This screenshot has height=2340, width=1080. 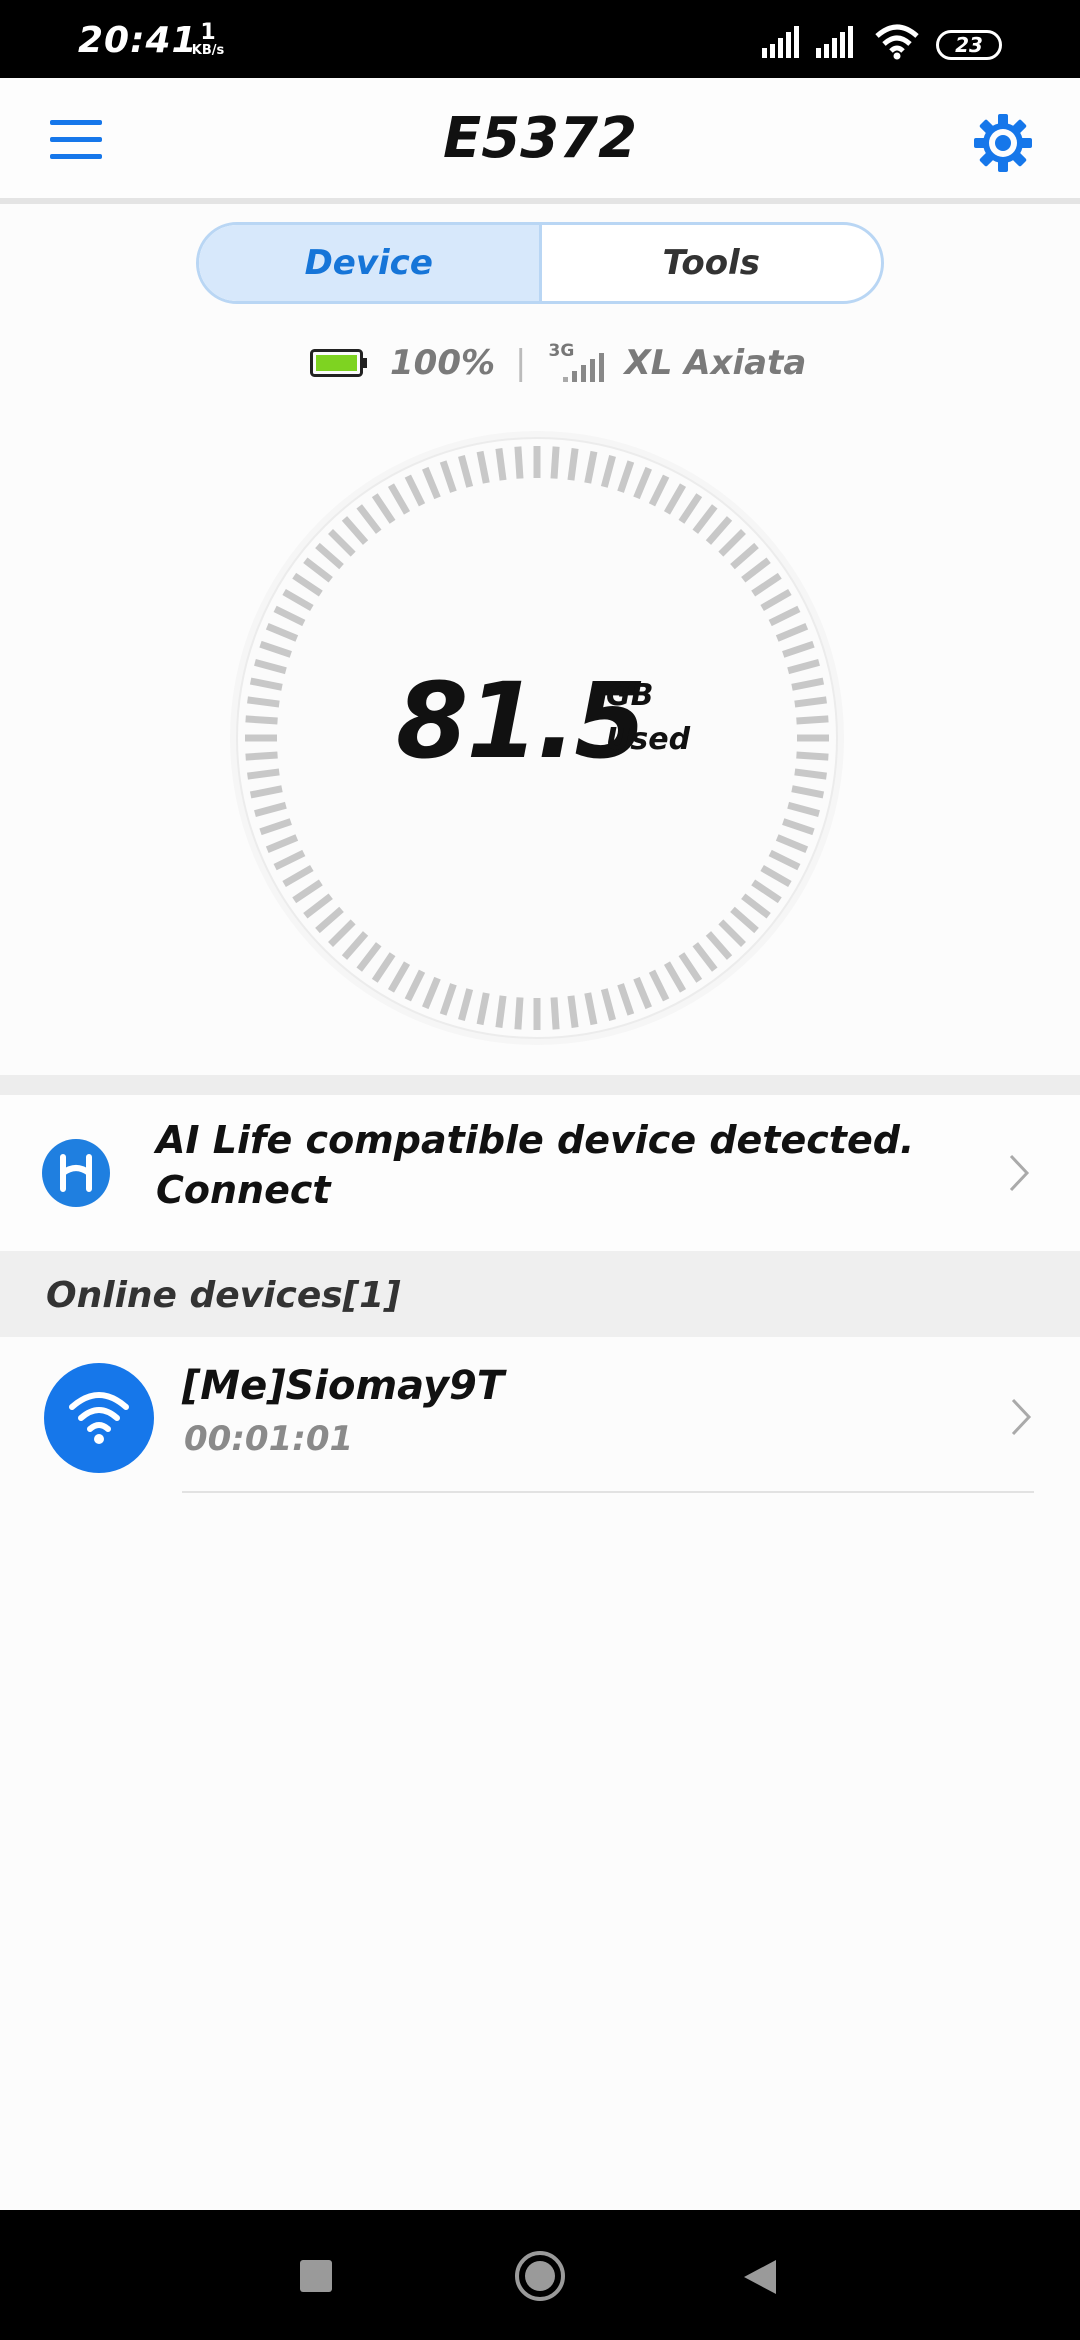 What do you see at coordinates (443, 363) in the screenshot?
I see `battery-level: 100%` at bounding box center [443, 363].